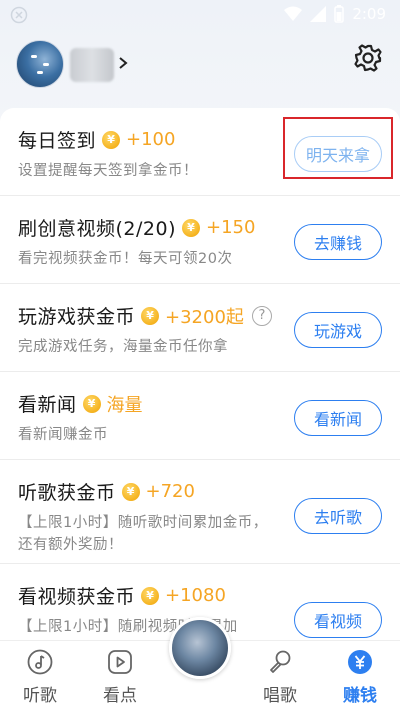  What do you see at coordinates (360, 677) in the screenshot?
I see `nav-item-earn: 赚钱` at bounding box center [360, 677].